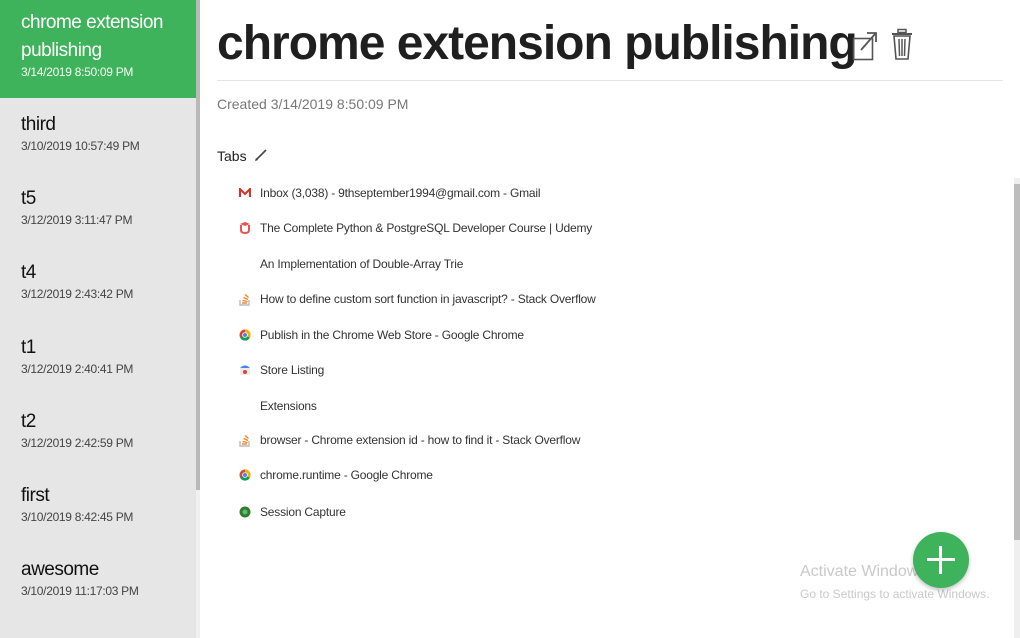 Image resolution: width=1020 pixels, height=638 pixels. I want to click on session-name: t2, so click(28, 421).